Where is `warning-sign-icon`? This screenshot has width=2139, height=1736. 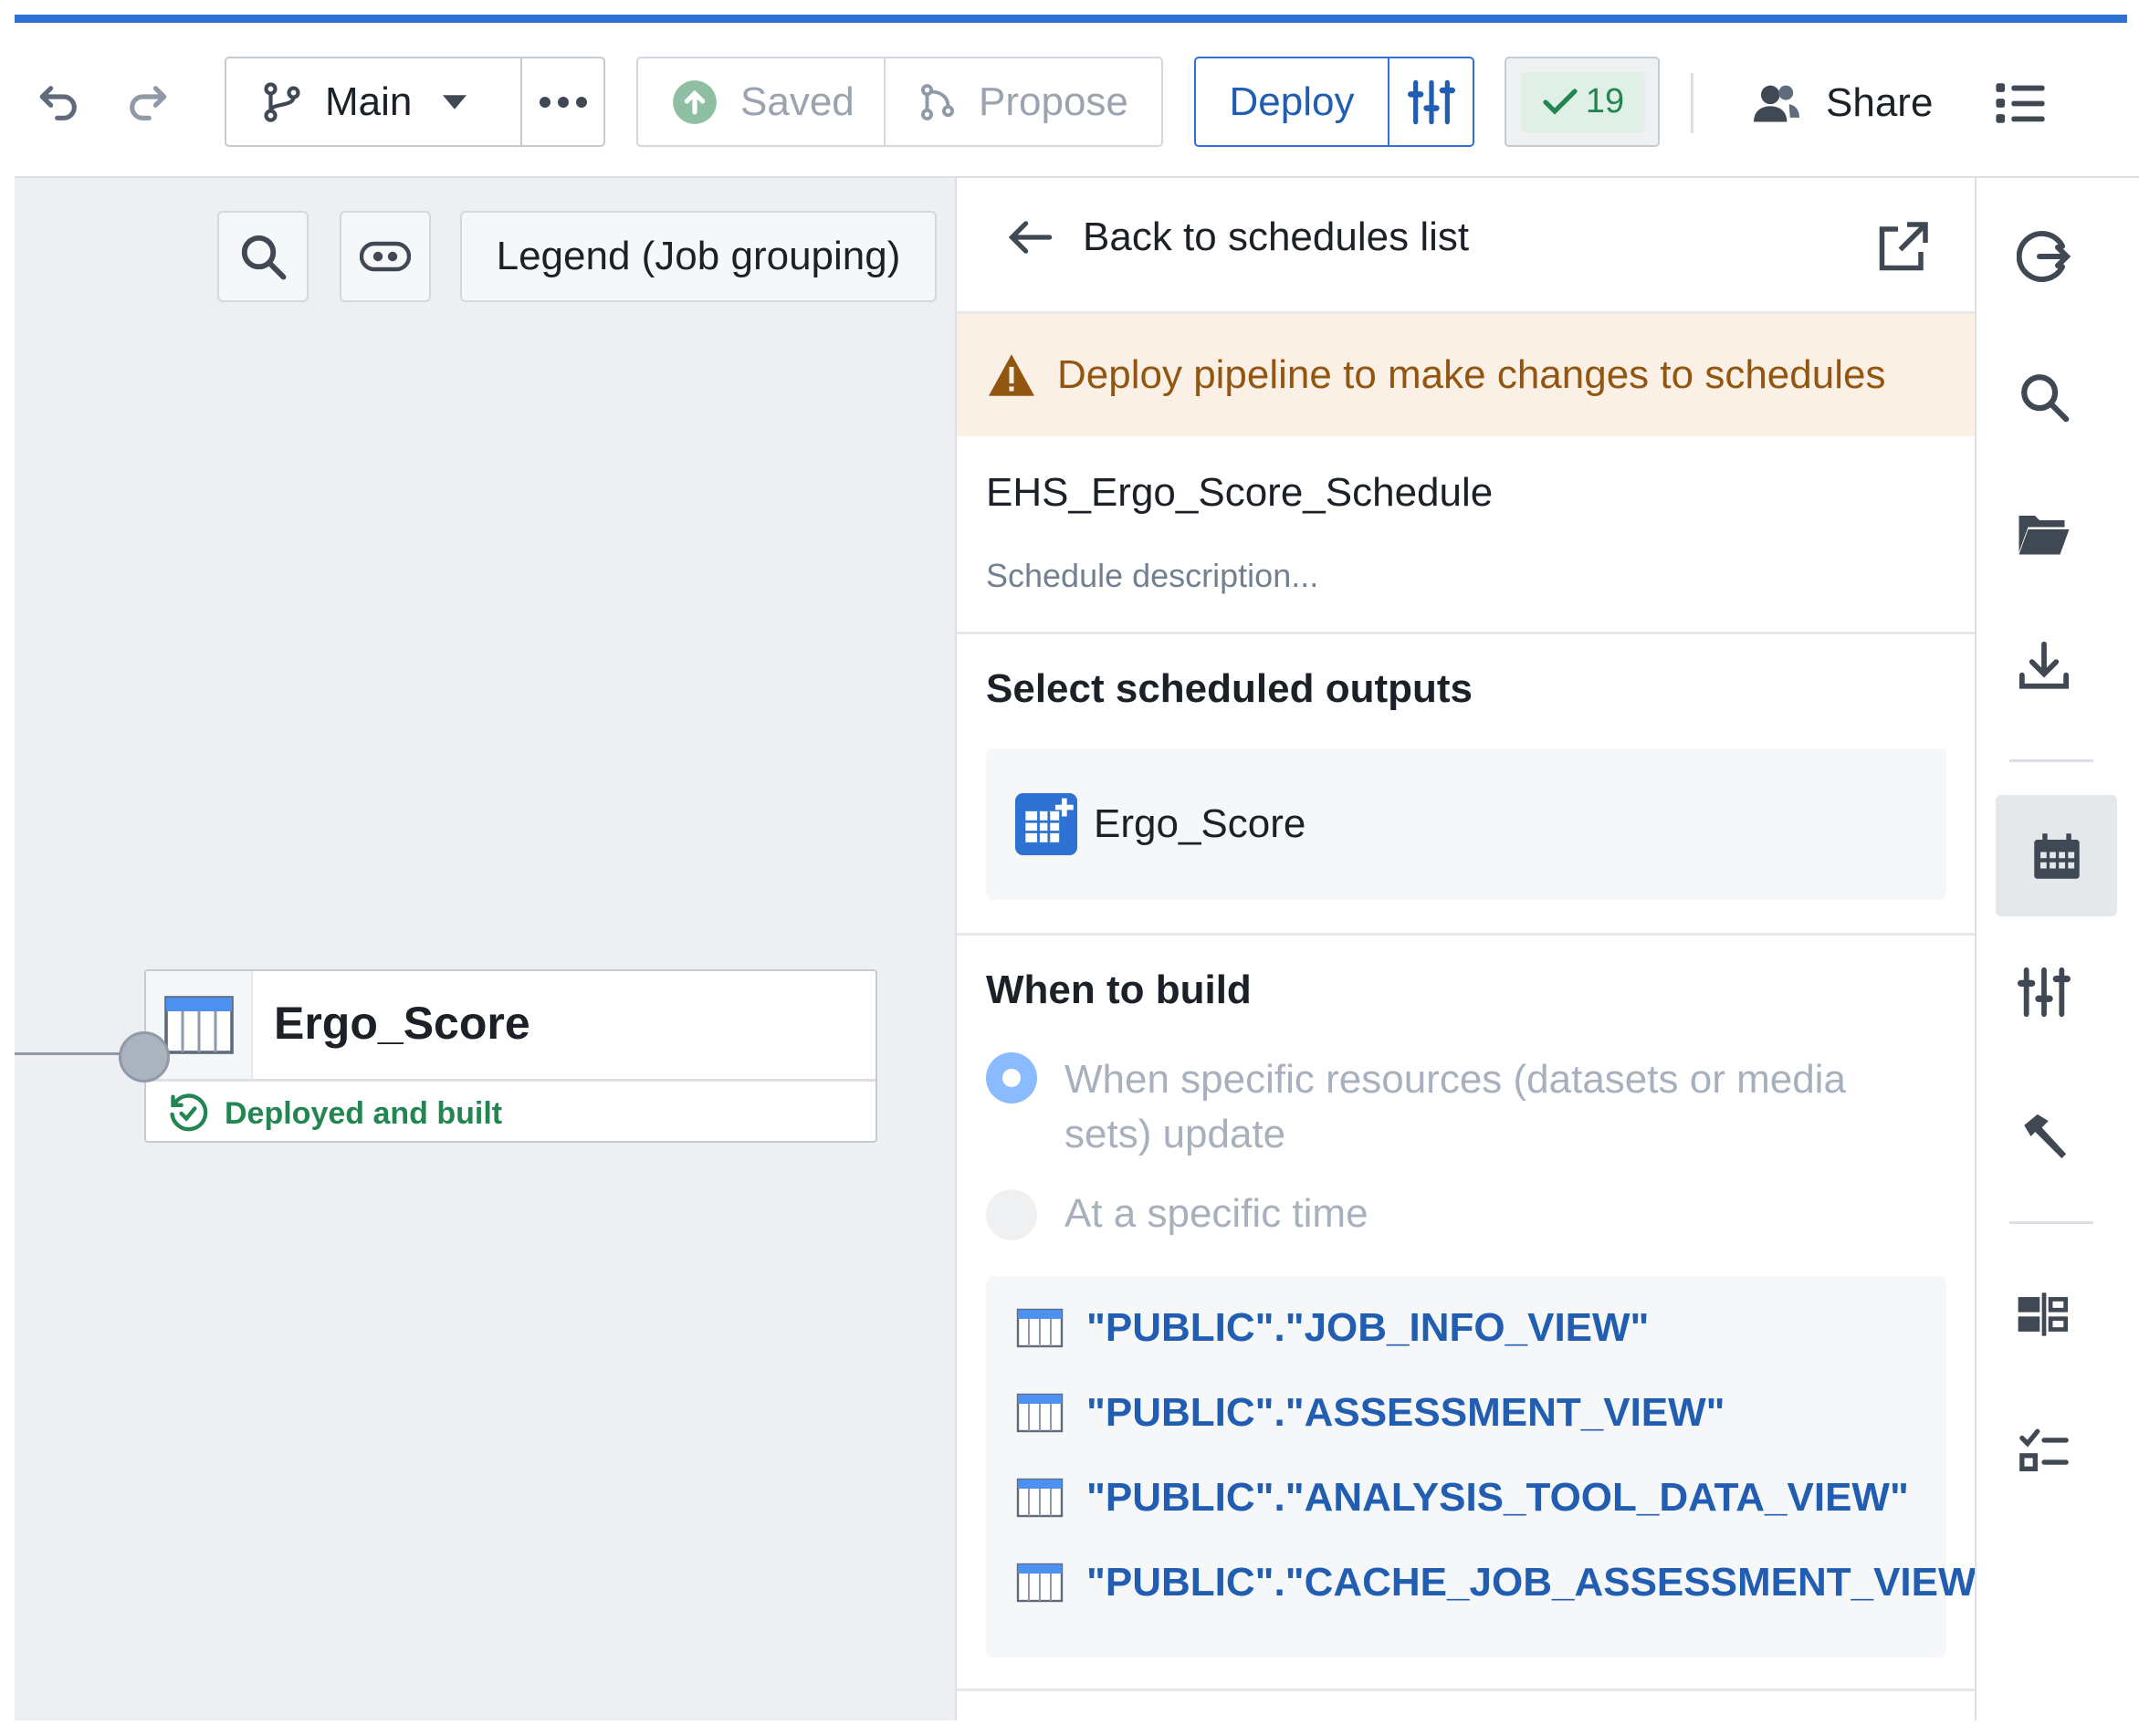 warning-sign-icon is located at coordinates (1012, 375).